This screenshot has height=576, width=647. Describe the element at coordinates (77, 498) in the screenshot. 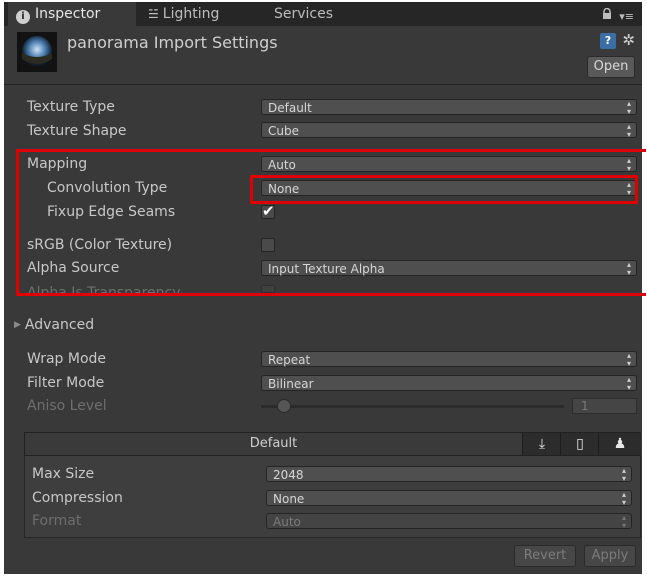

I see `compression-label: Compression` at that location.